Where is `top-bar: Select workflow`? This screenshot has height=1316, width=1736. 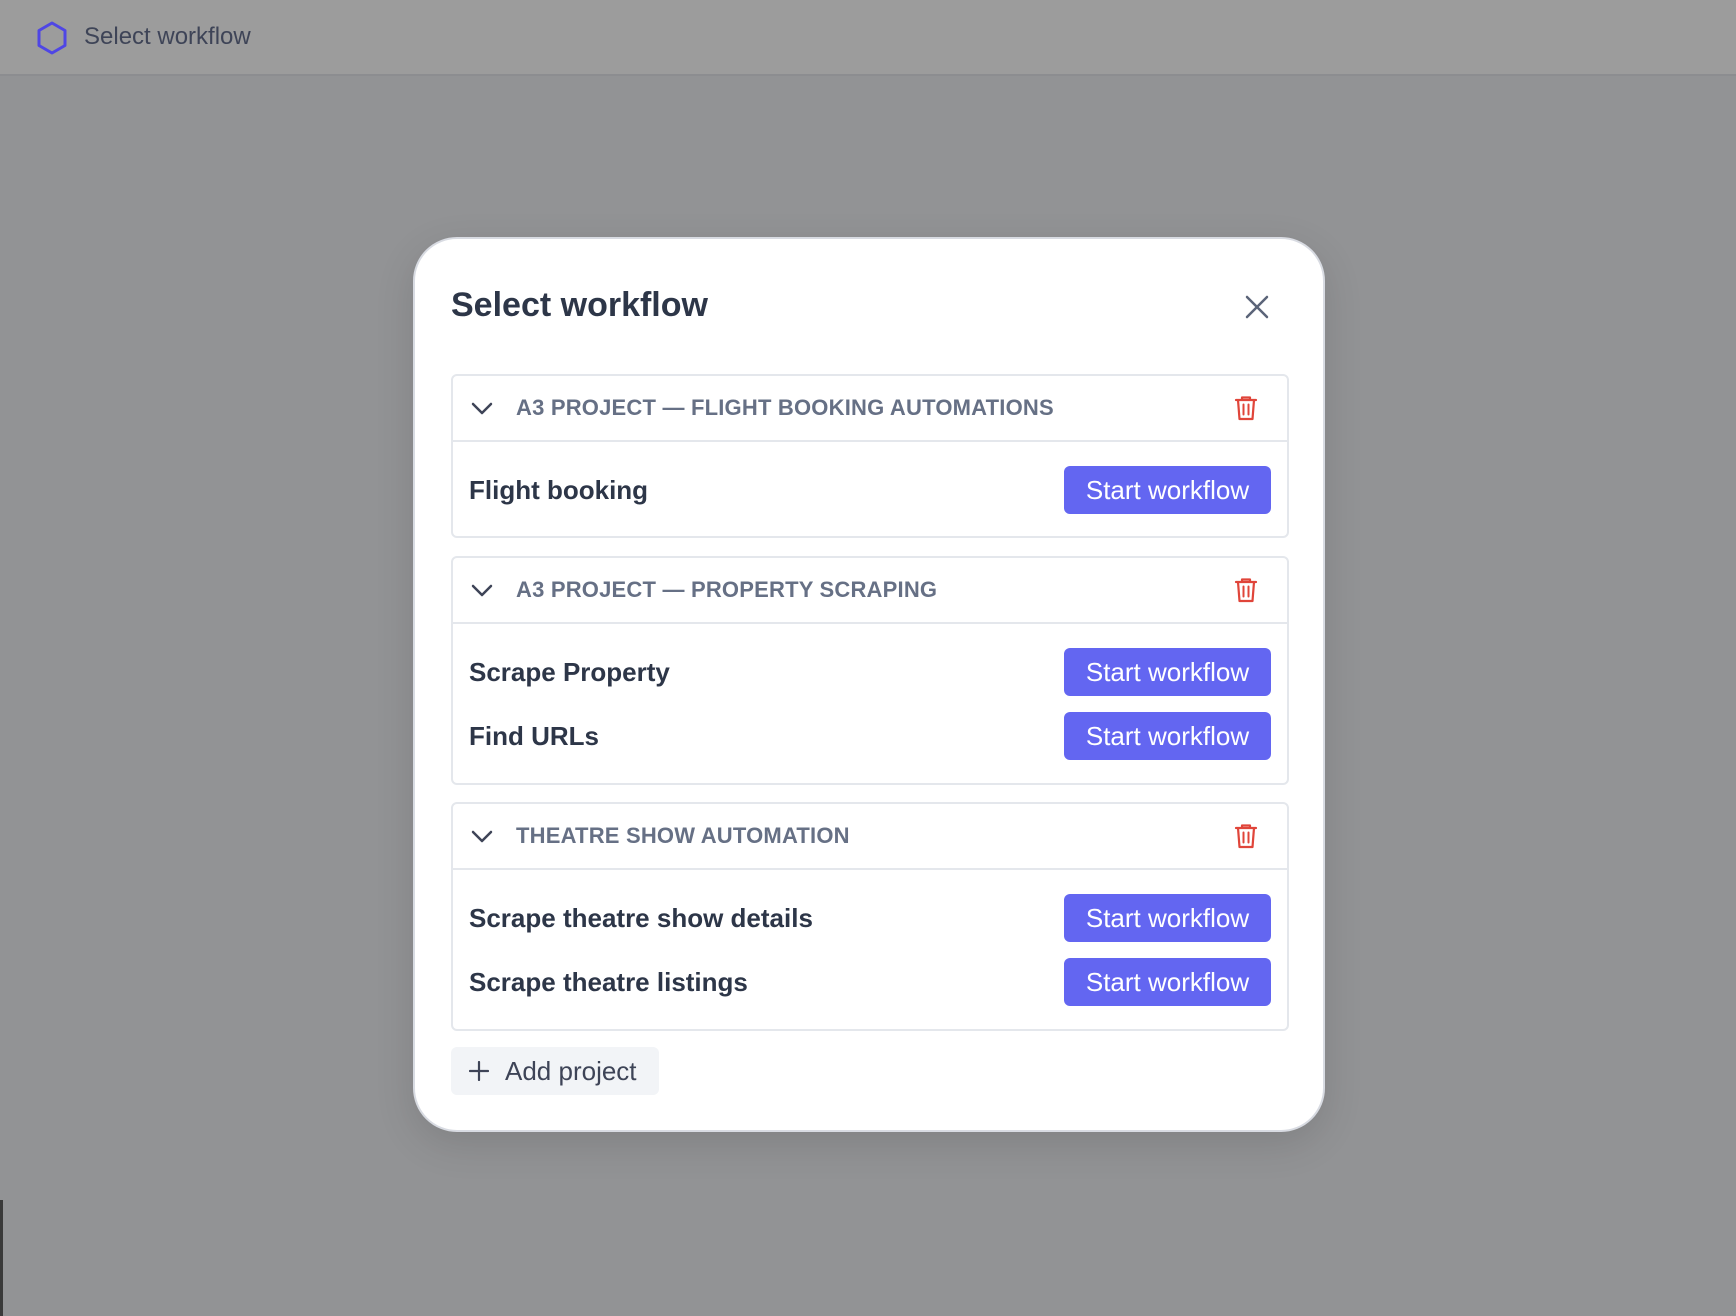
top-bar: Select workflow is located at coordinates (868, 38).